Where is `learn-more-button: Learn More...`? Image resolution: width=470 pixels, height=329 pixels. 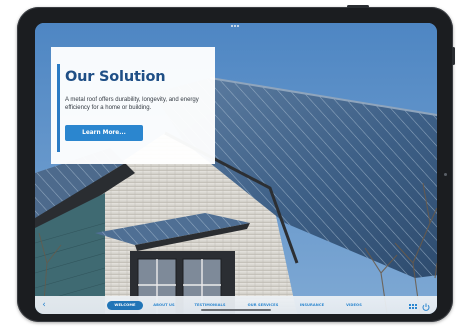 learn-more-button: Learn More... is located at coordinates (104, 133).